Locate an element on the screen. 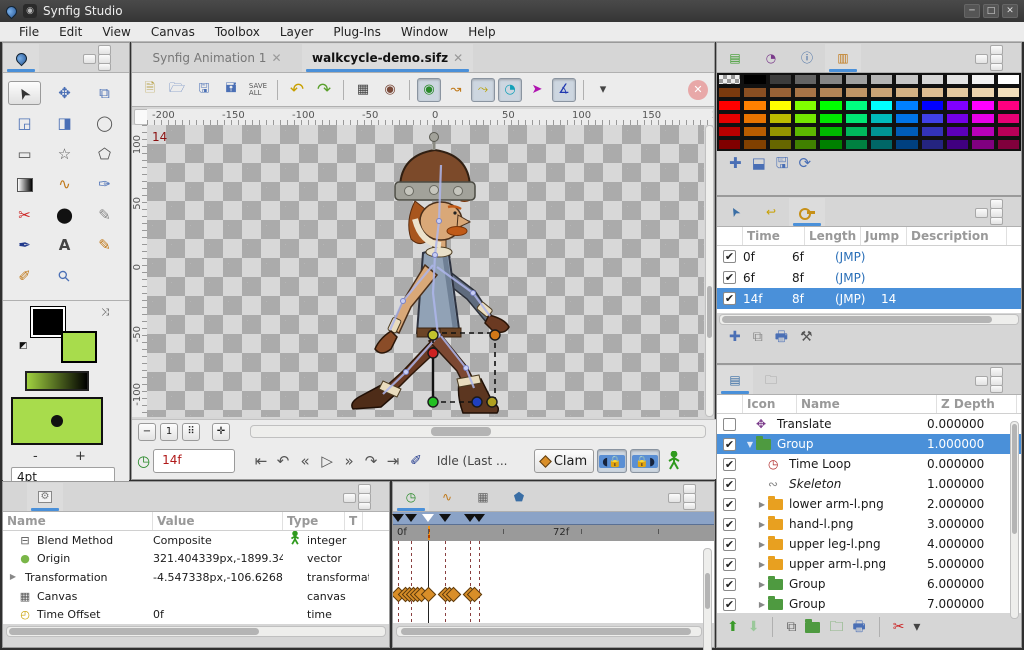 This screenshot has width=1024, height=650. menu-window: Window is located at coordinates (424, 32).